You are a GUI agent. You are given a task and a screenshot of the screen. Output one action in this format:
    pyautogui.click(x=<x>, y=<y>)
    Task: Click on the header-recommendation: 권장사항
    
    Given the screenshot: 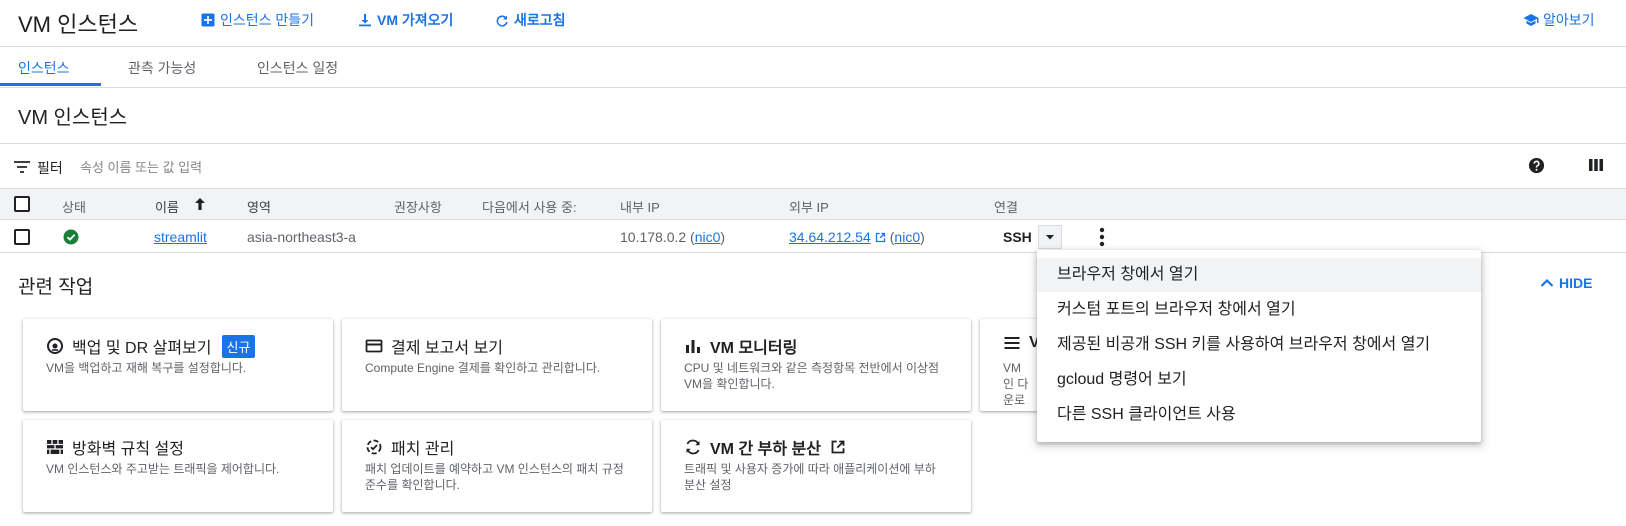 What is the action you would take?
    pyautogui.click(x=418, y=207)
    